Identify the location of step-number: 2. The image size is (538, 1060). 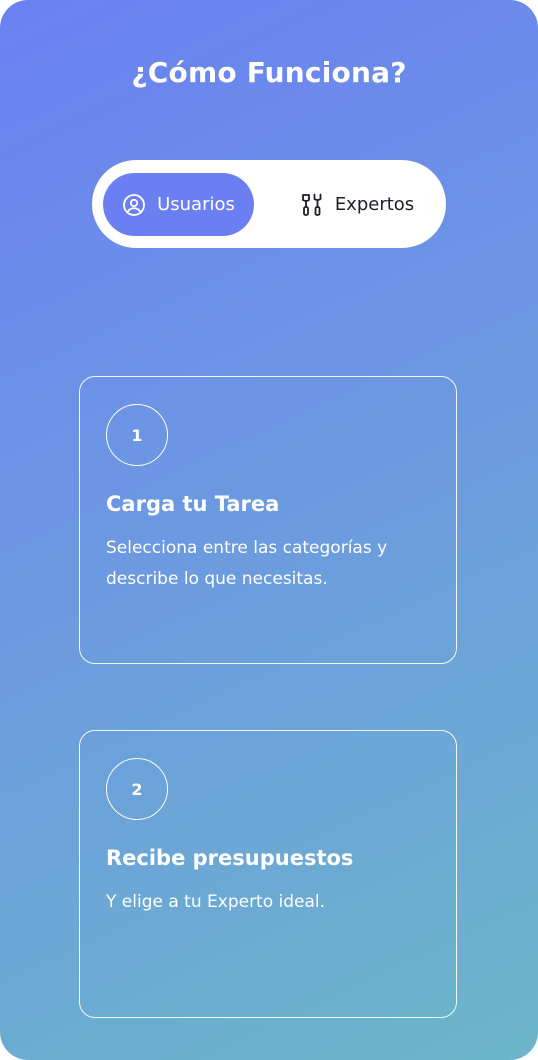
(137, 789).